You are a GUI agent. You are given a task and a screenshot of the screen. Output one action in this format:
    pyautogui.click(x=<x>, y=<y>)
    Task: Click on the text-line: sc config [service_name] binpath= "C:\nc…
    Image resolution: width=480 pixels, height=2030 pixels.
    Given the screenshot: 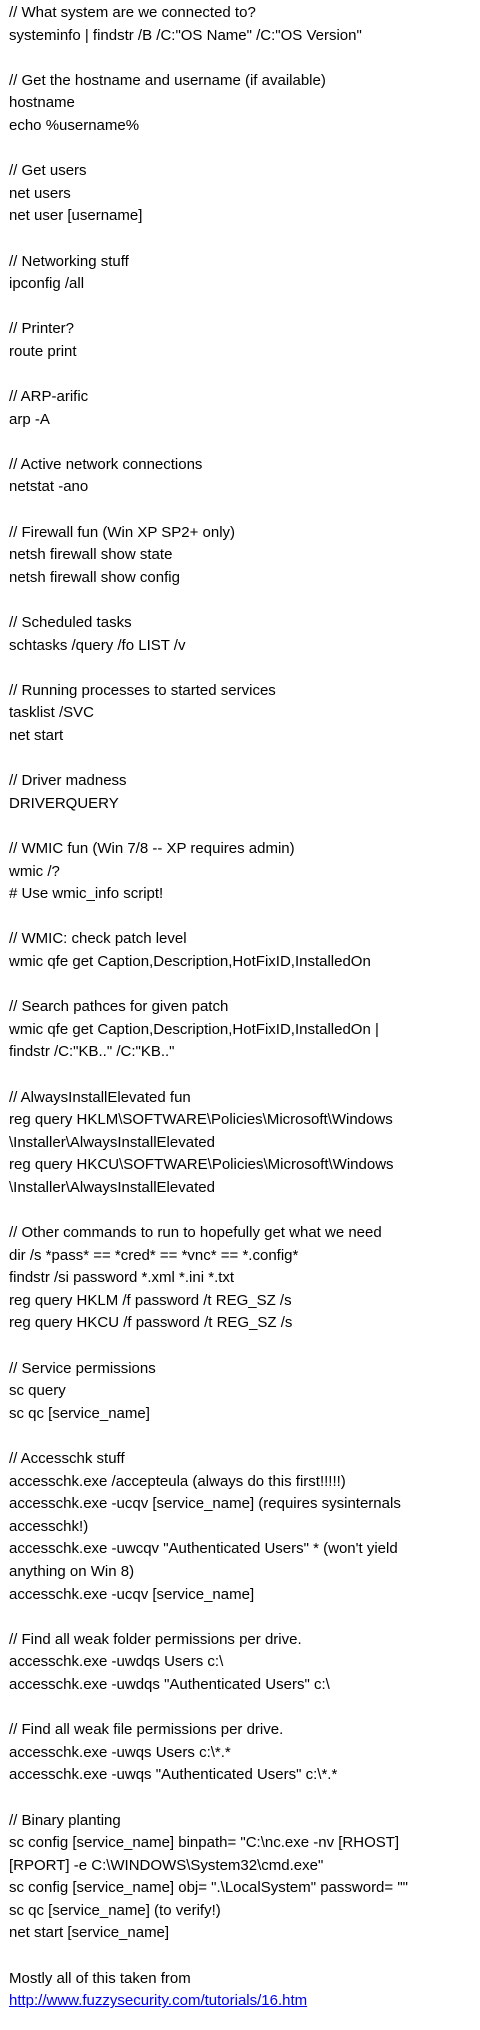 What is the action you would take?
    pyautogui.click(x=204, y=1843)
    